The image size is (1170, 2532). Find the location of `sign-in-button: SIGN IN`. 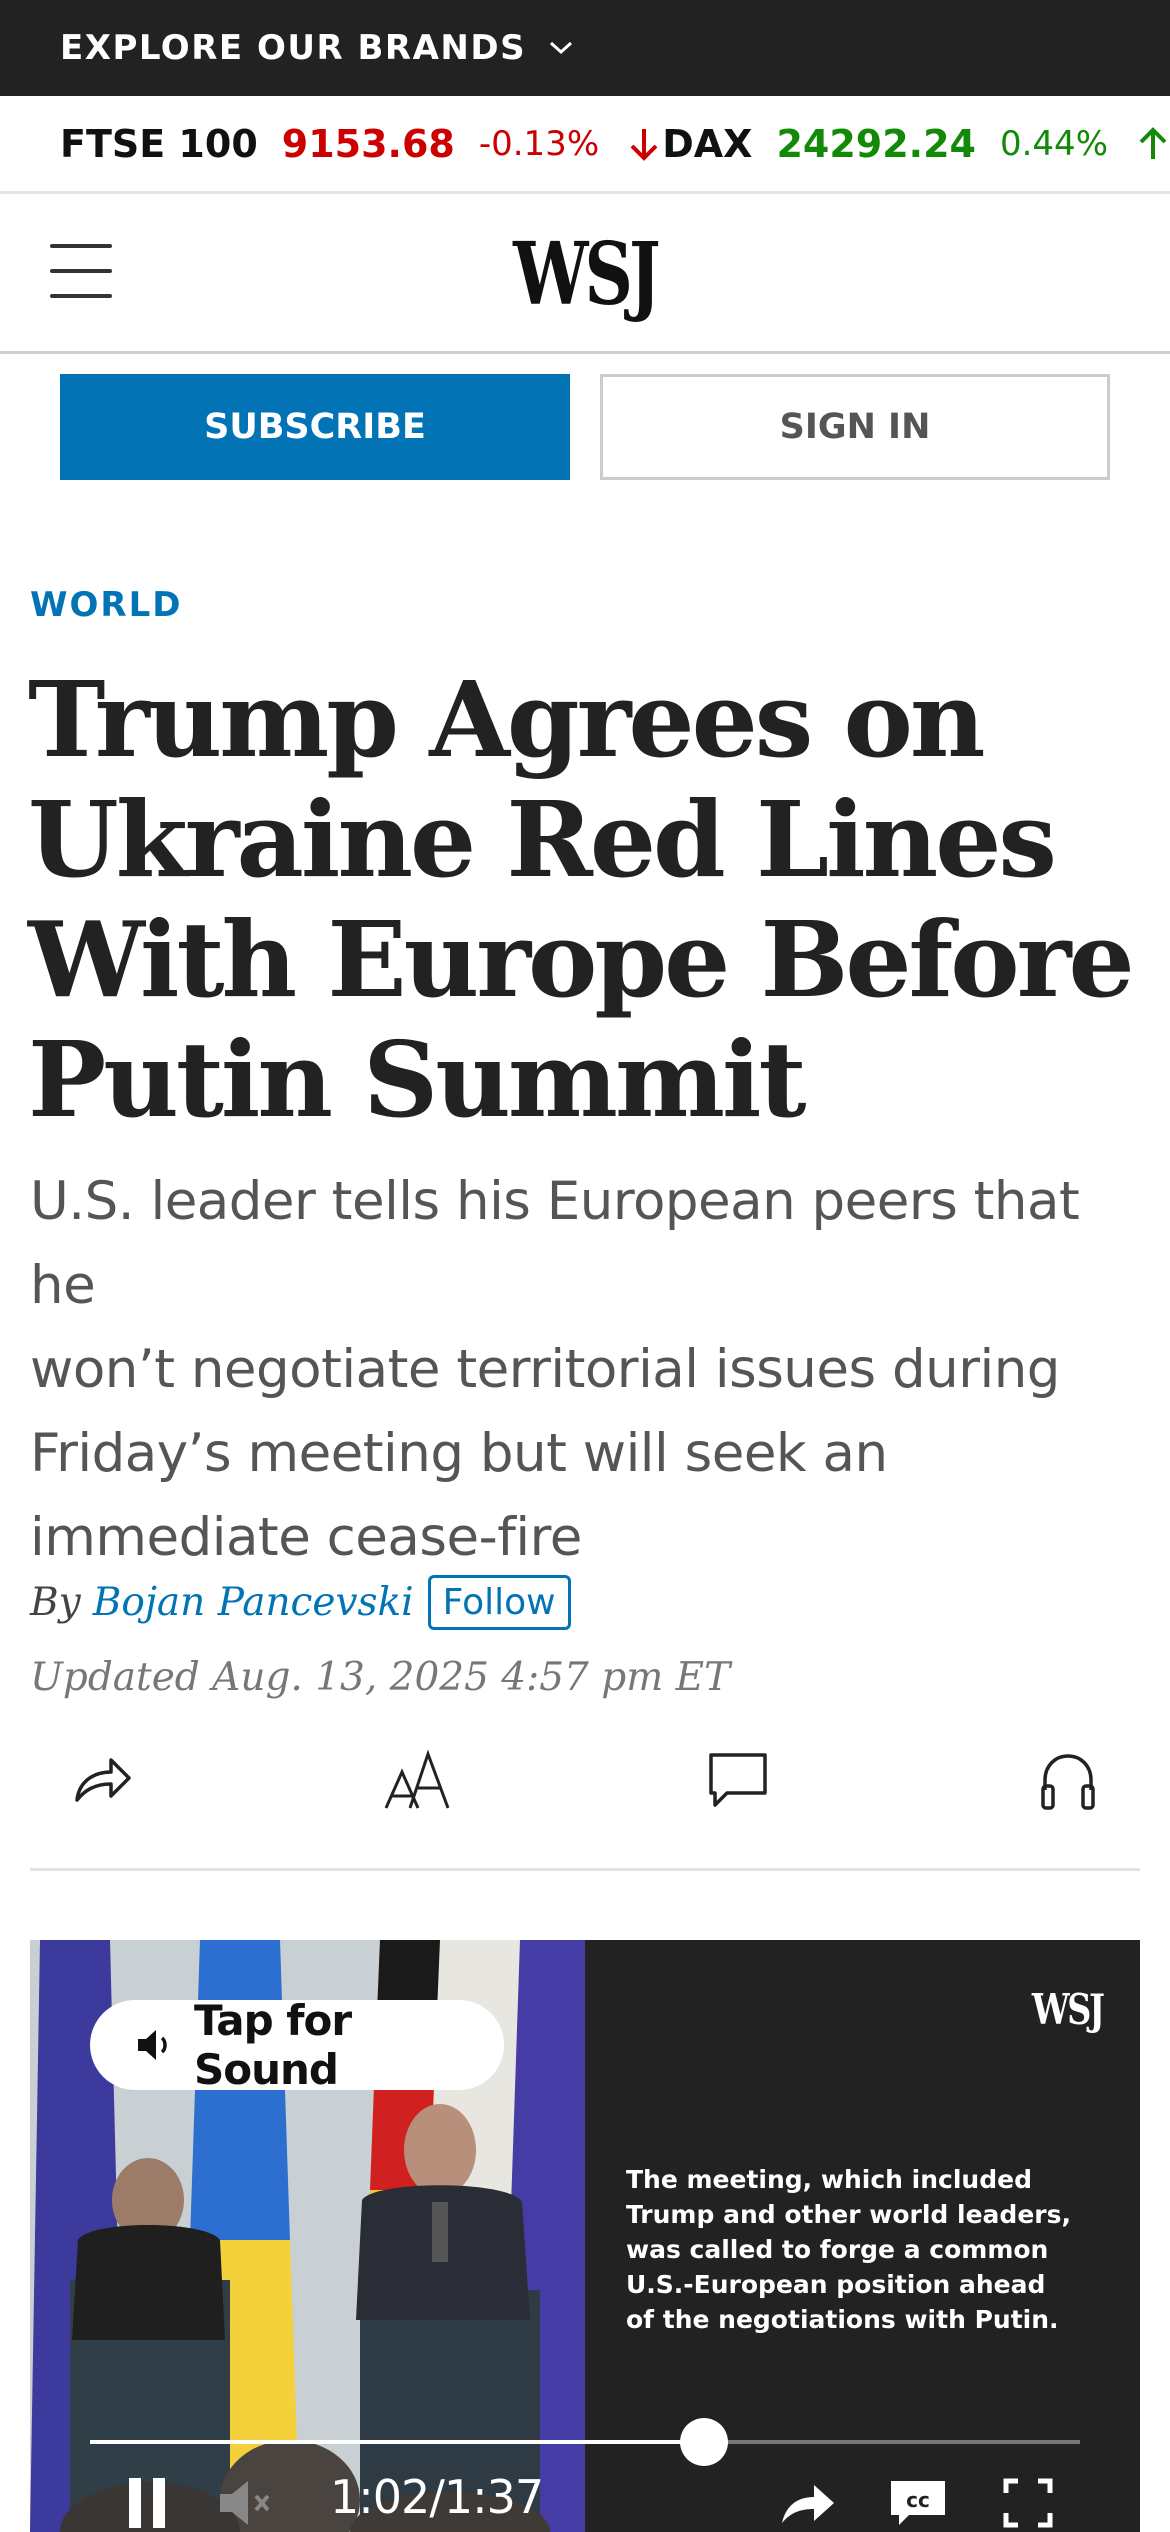

sign-in-button: SIGN IN is located at coordinates (855, 427).